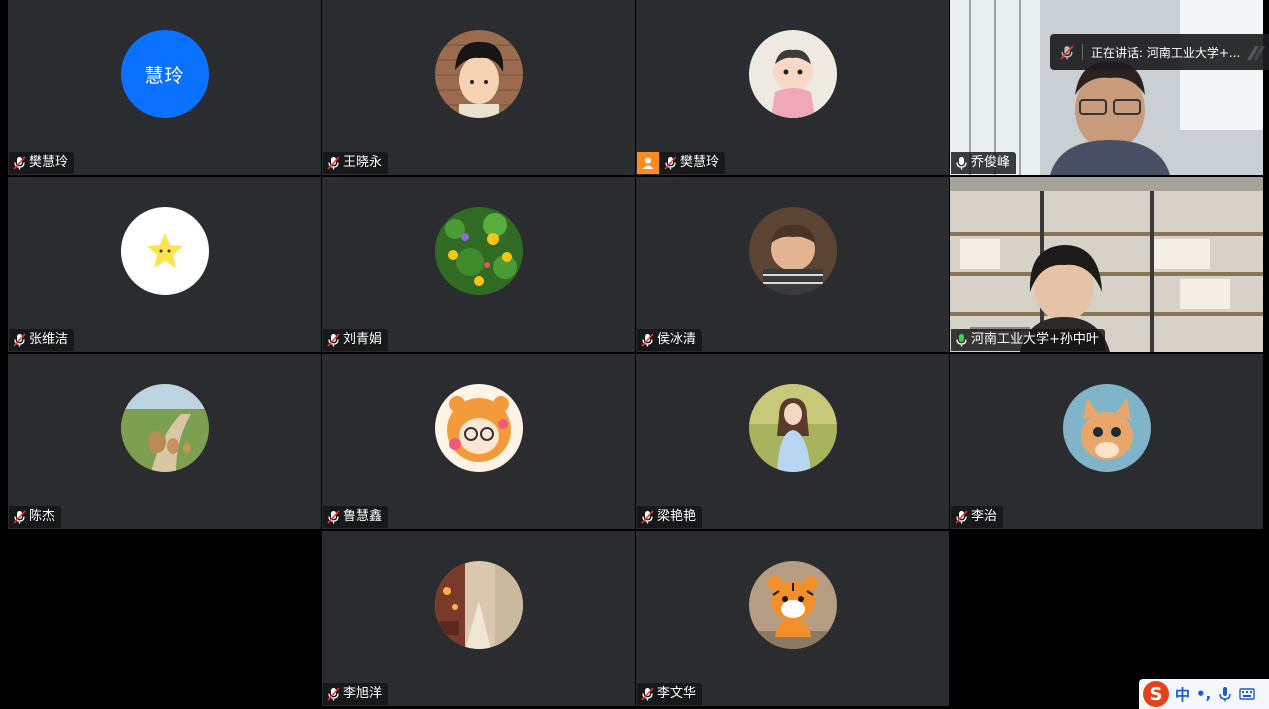  Describe the element at coordinates (1156, 694) in the screenshot. I see `sogou-logo-icon: S` at that location.